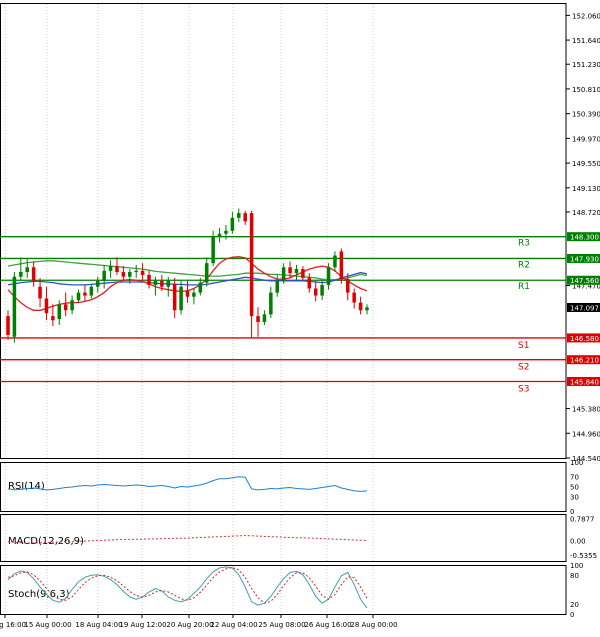  Describe the element at coordinates (584, 259) in the screenshot. I see `level-price-label: 147.930` at that location.